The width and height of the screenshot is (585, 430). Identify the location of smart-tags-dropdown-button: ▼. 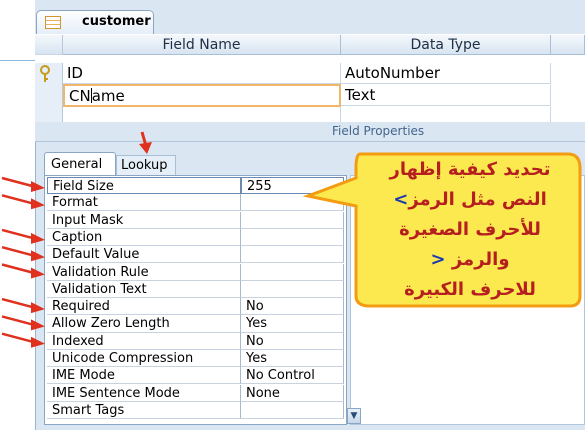
(354, 416).